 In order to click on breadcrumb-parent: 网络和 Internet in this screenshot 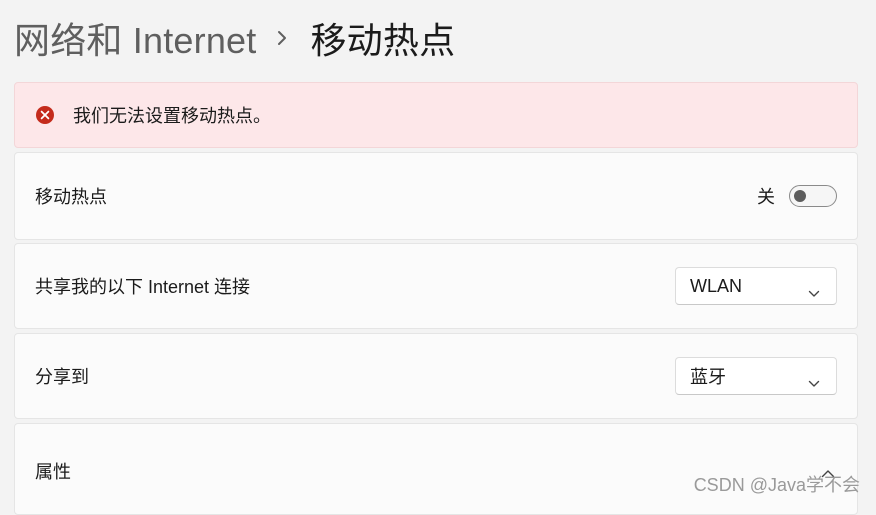, I will do `click(135, 38)`.